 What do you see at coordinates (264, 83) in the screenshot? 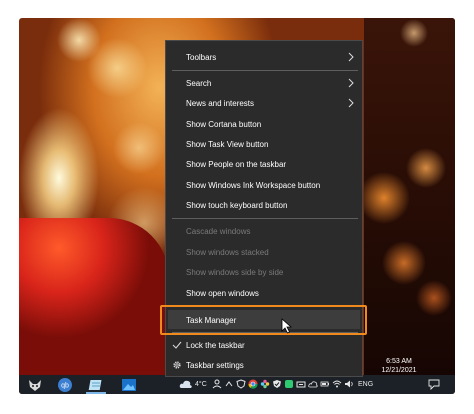
I see `menu-item-search: Search` at bounding box center [264, 83].